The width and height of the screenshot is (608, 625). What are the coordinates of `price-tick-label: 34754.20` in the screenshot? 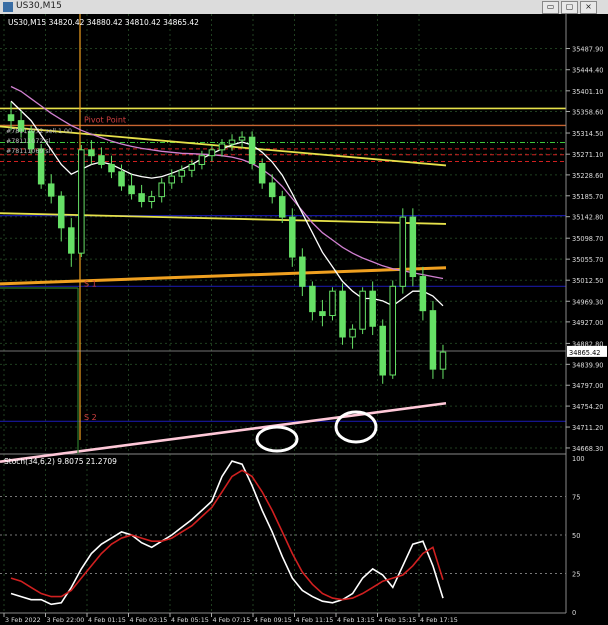 It's located at (587, 407).